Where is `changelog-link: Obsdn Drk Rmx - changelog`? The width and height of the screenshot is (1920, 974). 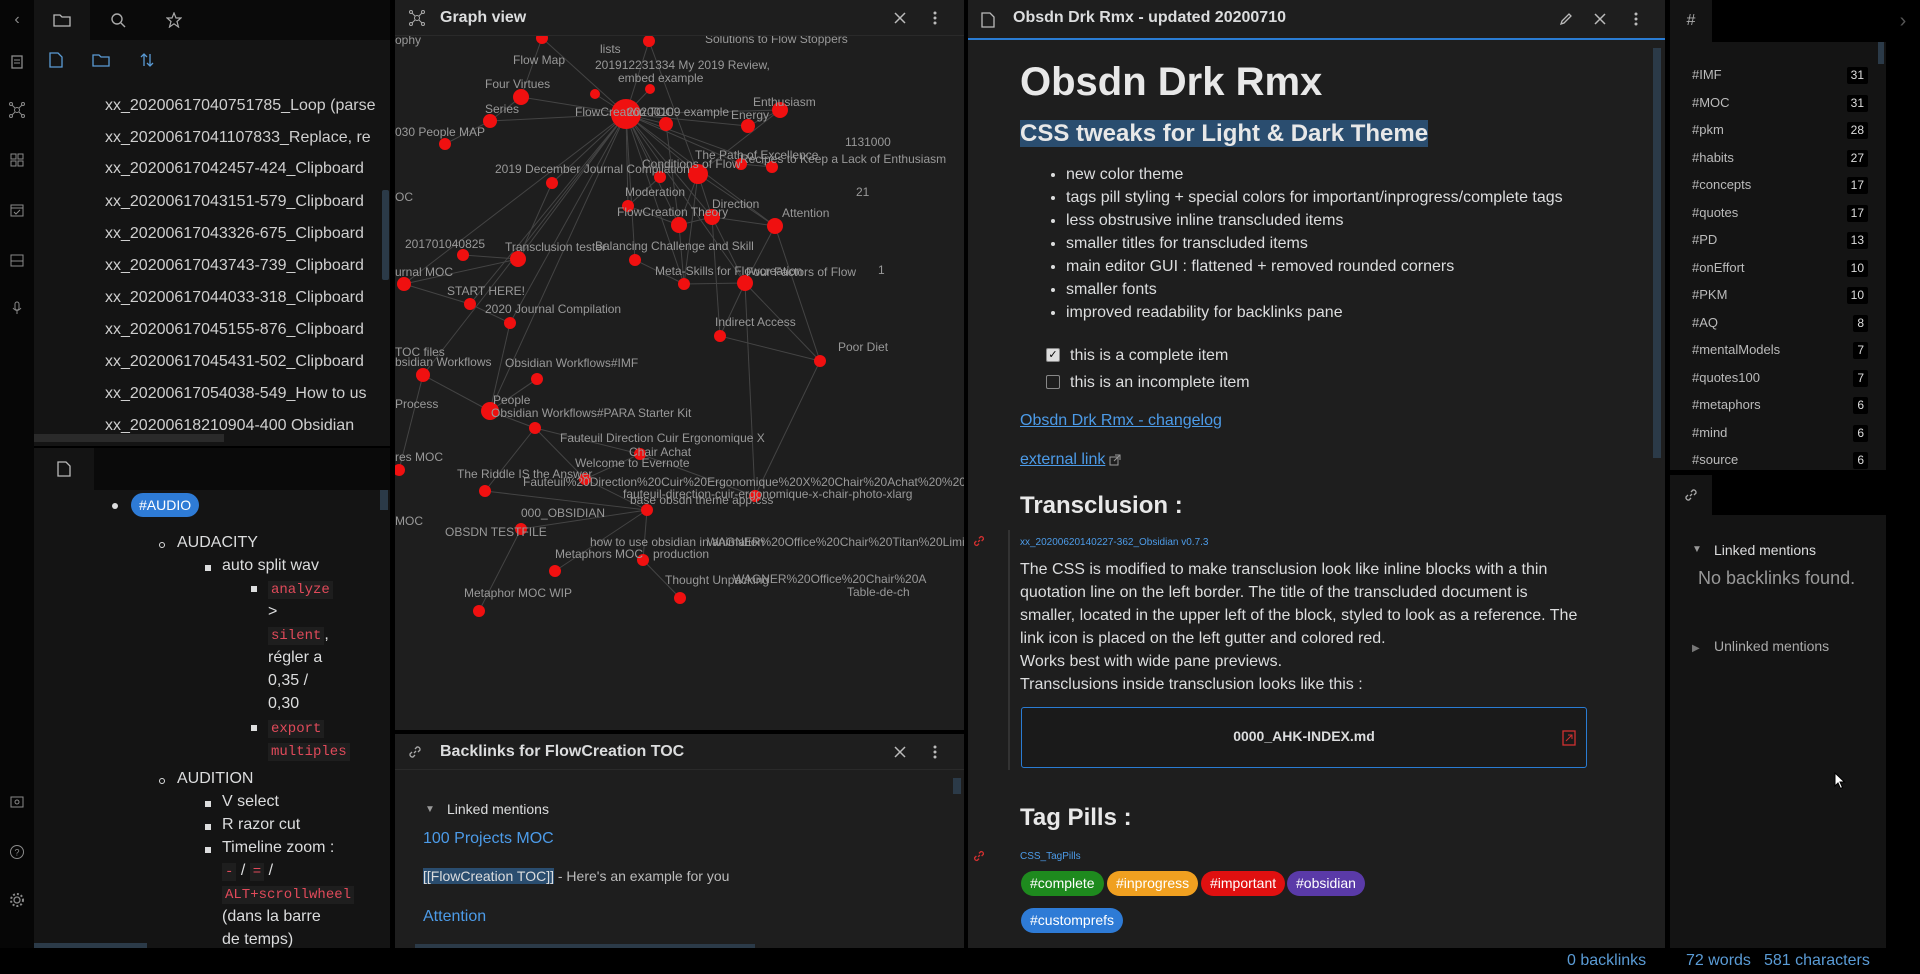 changelog-link: Obsdn Drk Rmx - changelog is located at coordinates (1121, 421).